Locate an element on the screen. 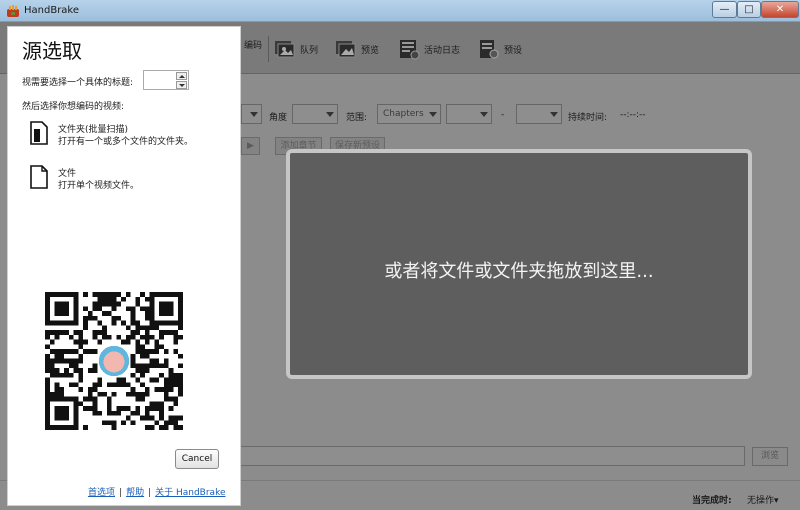  duration-label: 持续时间: is located at coordinates (588, 118).